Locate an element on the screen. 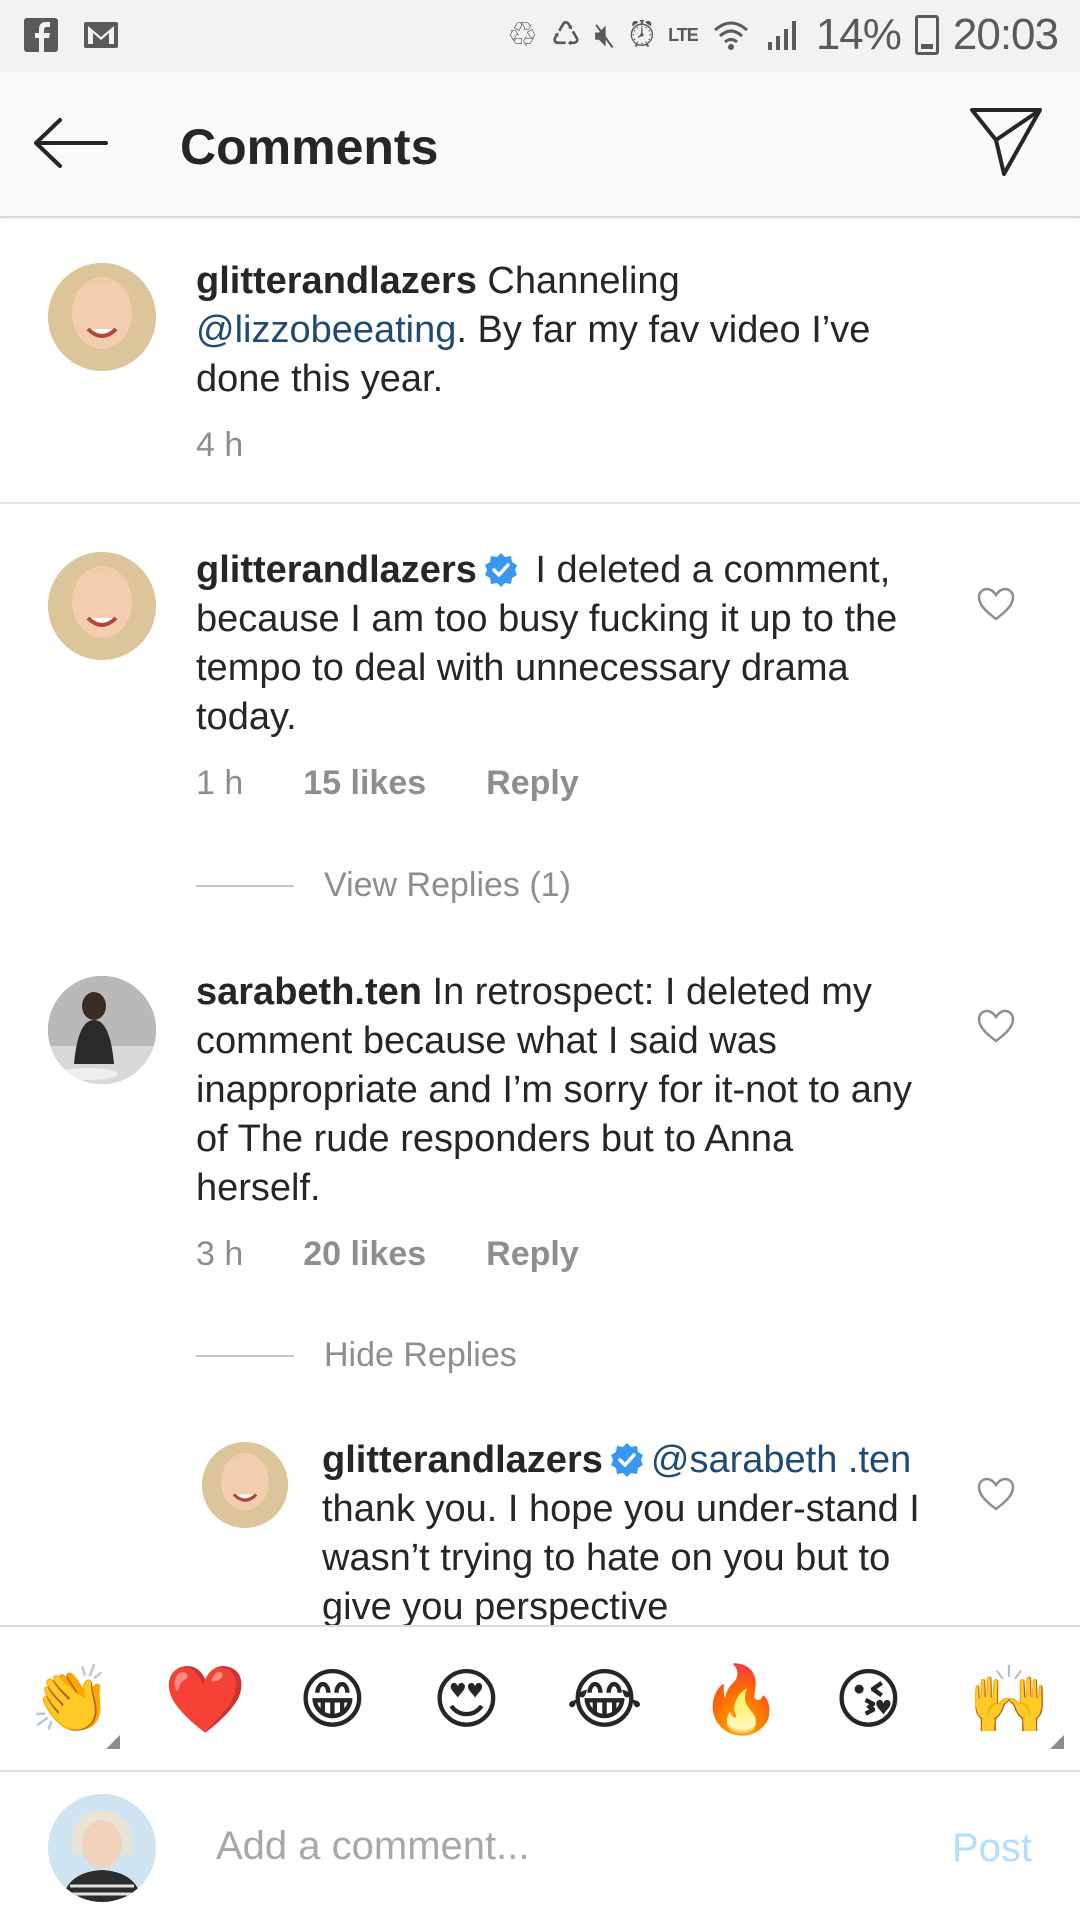  facebook-icon is located at coordinates (41, 35).